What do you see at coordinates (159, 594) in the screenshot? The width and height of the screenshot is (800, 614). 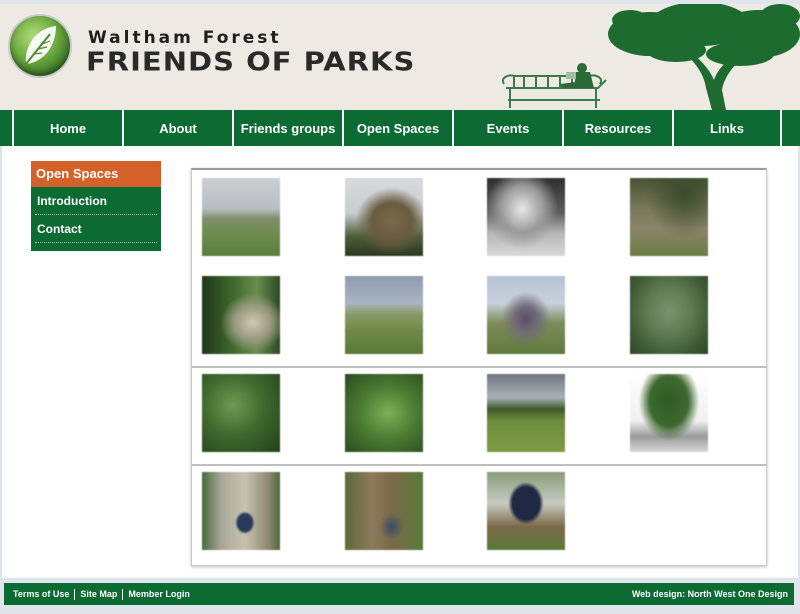 I see `footer-member-login-link: Member Login` at bounding box center [159, 594].